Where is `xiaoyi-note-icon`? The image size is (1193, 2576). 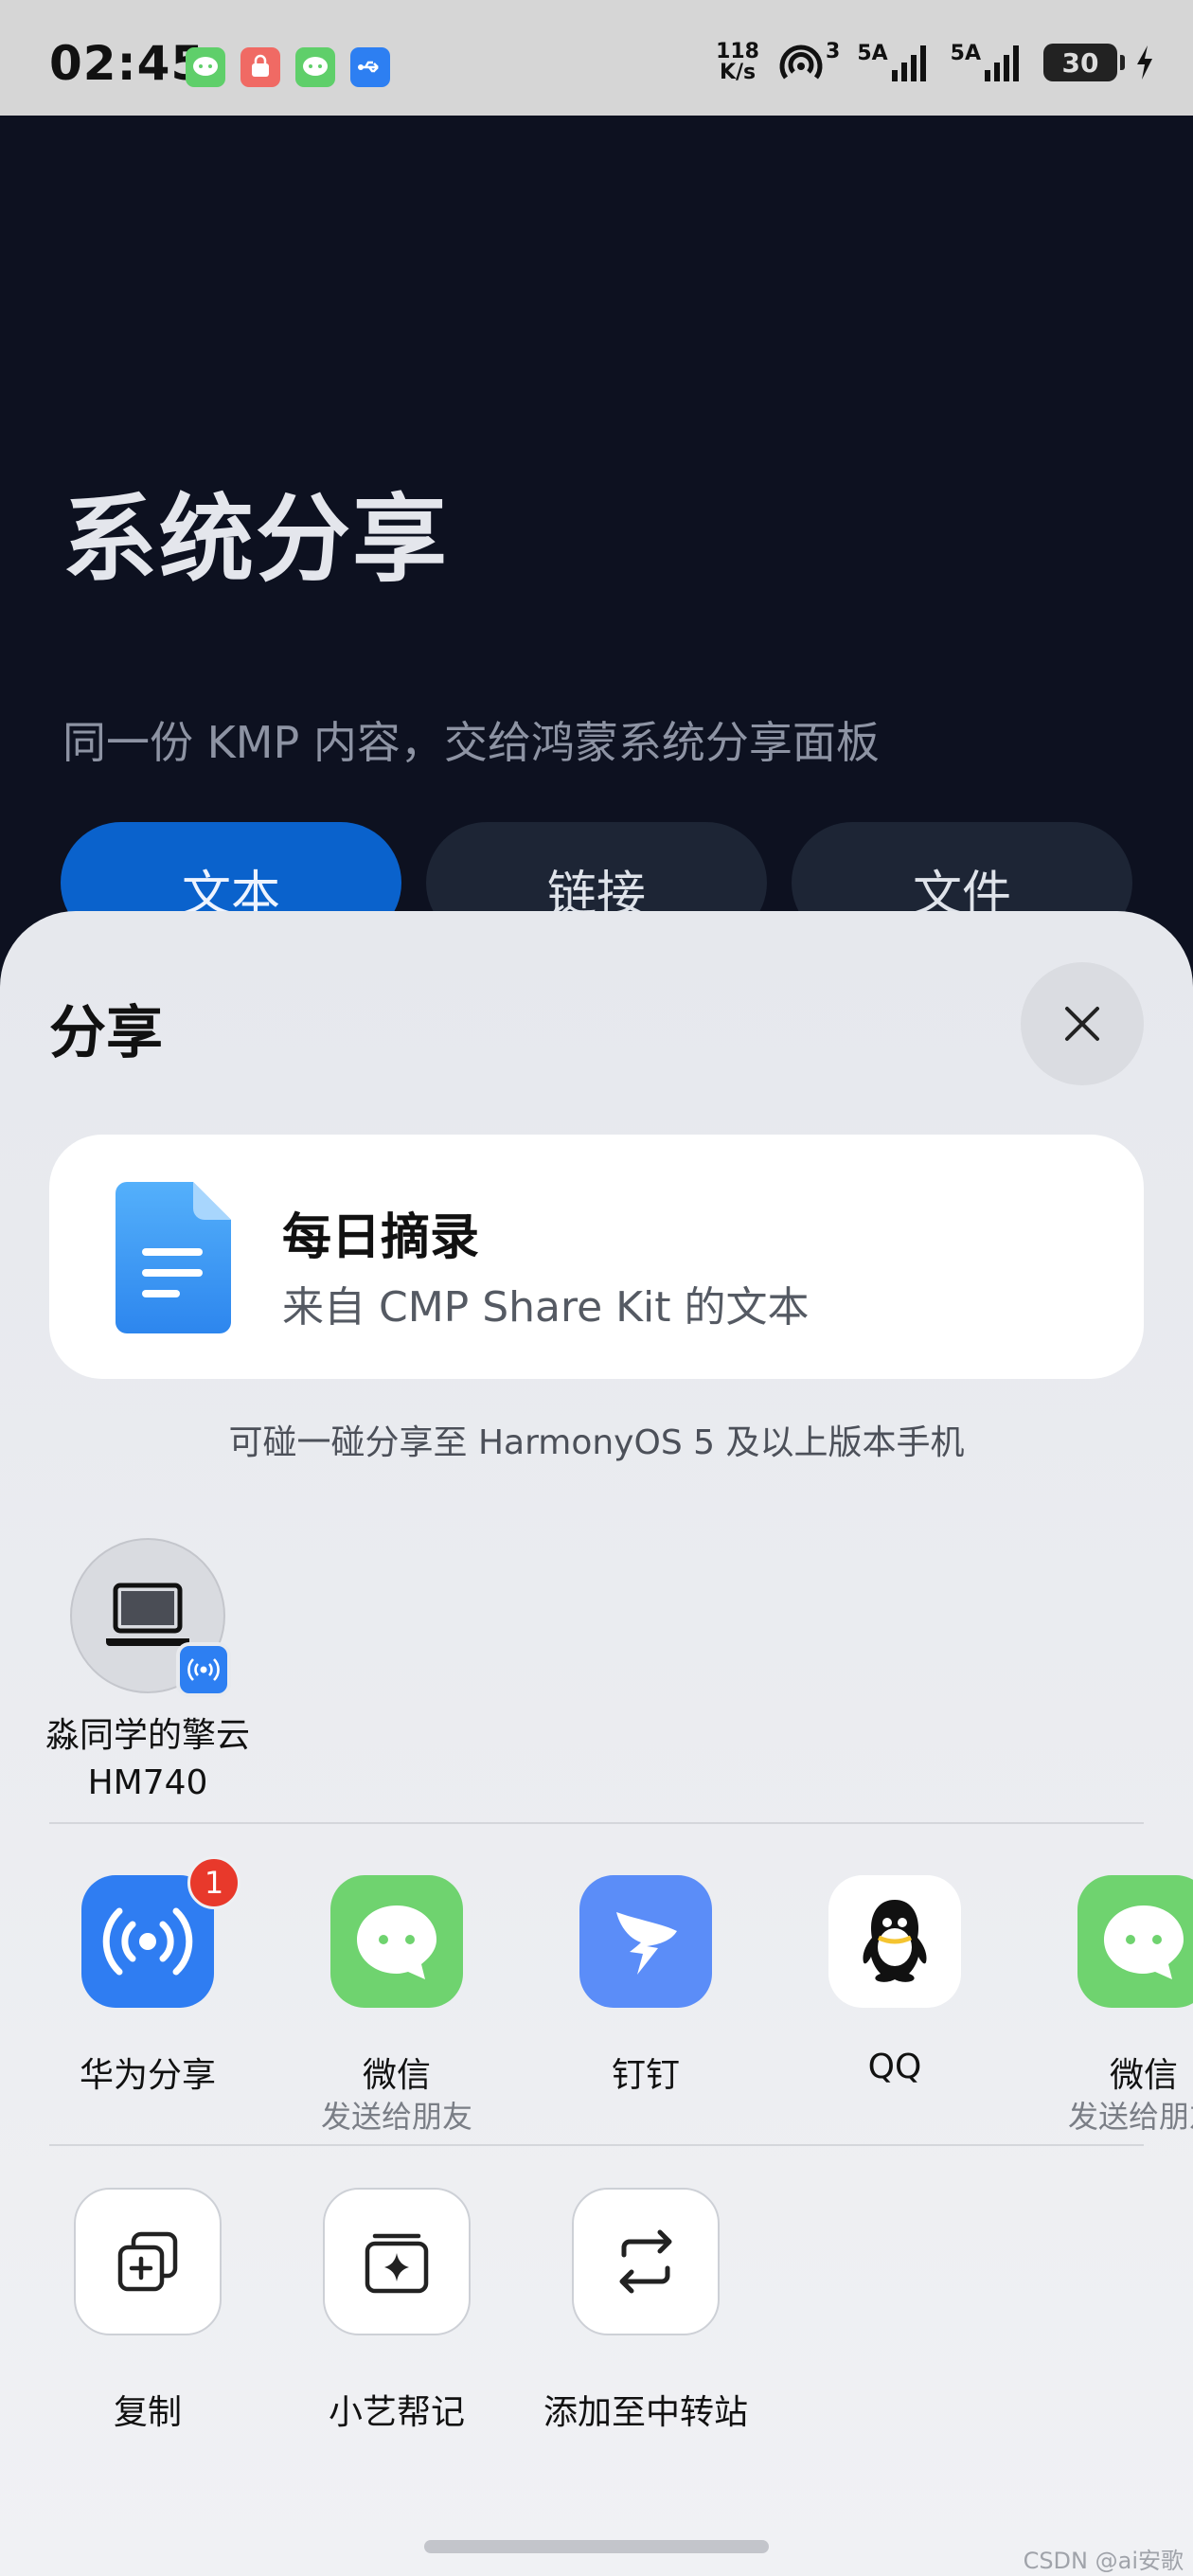 xiaoyi-note-icon is located at coordinates (397, 2261).